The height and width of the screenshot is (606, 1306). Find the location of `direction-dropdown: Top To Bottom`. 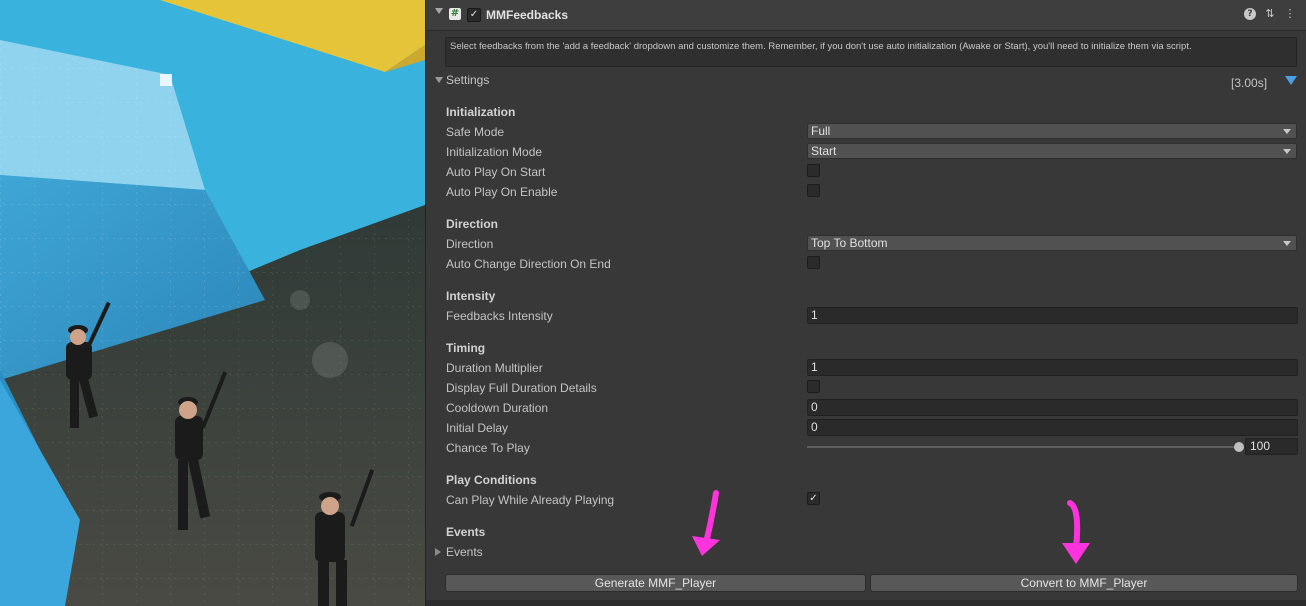

direction-dropdown: Top To Bottom is located at coordinates (1052, 243).